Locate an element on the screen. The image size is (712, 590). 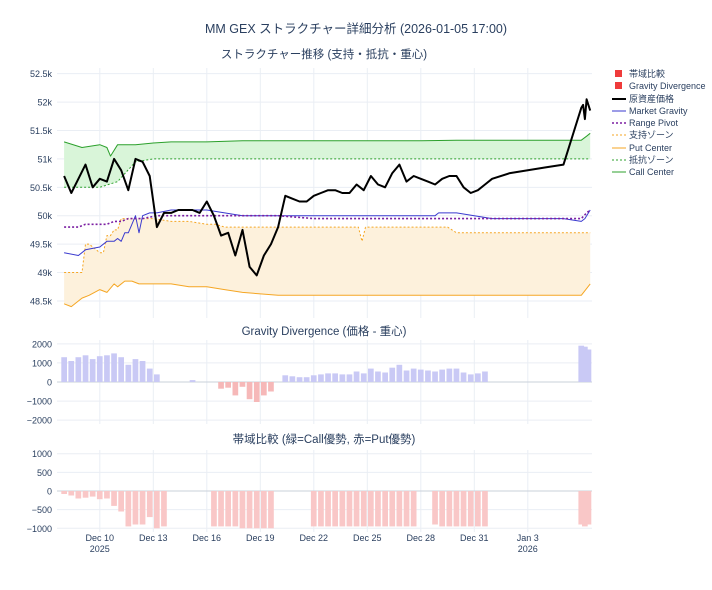
support-zone-fill is located at coordinates (327, 262).